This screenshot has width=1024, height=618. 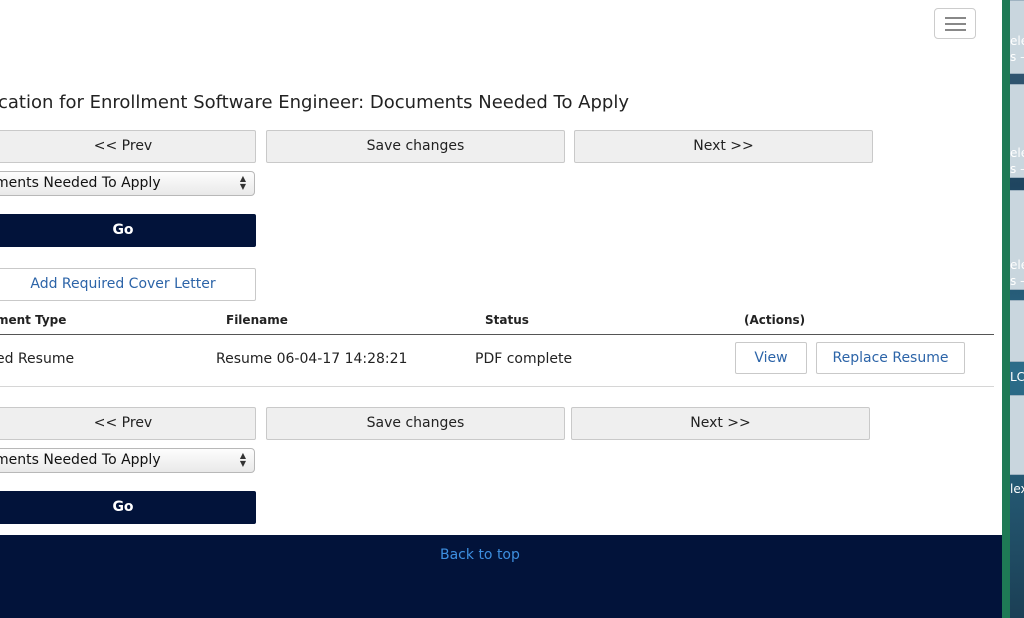 I want to click on table-row-divider, so click(x=497, y=386).